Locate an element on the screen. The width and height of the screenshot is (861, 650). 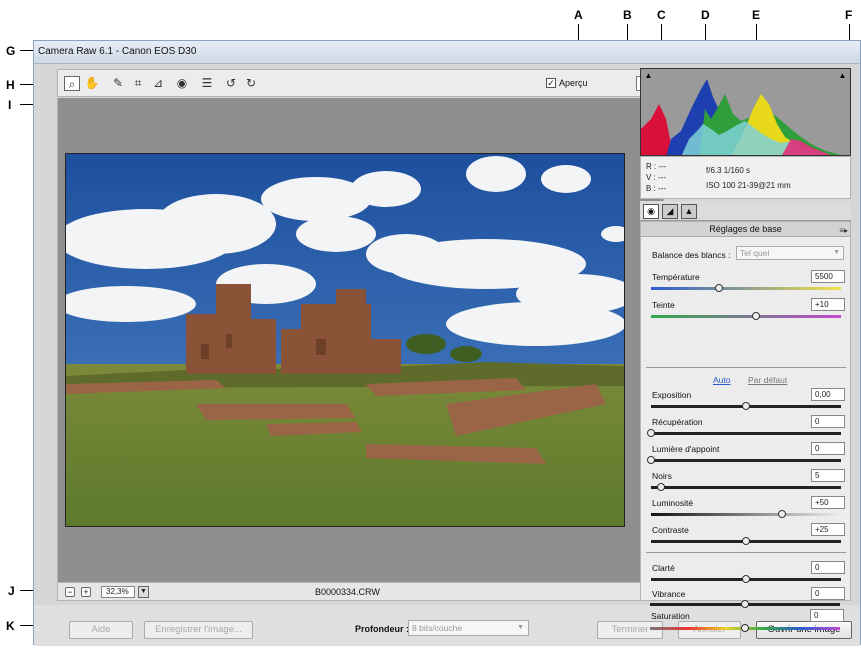
zoom-in-button: + is located at coordinates (86, 592).